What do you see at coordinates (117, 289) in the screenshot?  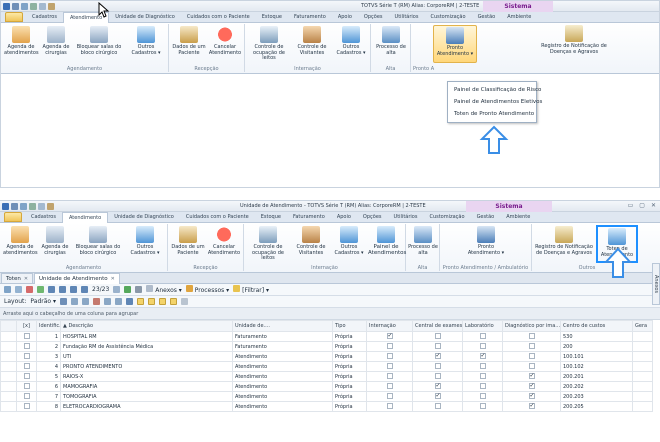 I see `calendar-icon` at bounding box center [117, 289].